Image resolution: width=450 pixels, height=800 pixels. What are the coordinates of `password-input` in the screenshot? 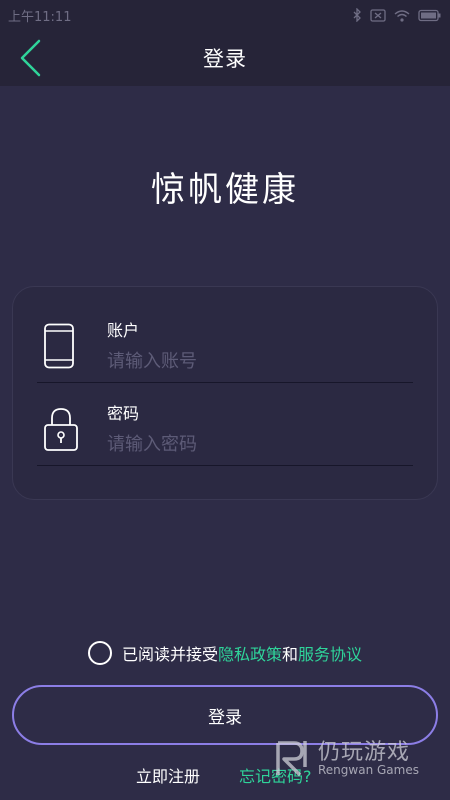 It's located at (257, 444).